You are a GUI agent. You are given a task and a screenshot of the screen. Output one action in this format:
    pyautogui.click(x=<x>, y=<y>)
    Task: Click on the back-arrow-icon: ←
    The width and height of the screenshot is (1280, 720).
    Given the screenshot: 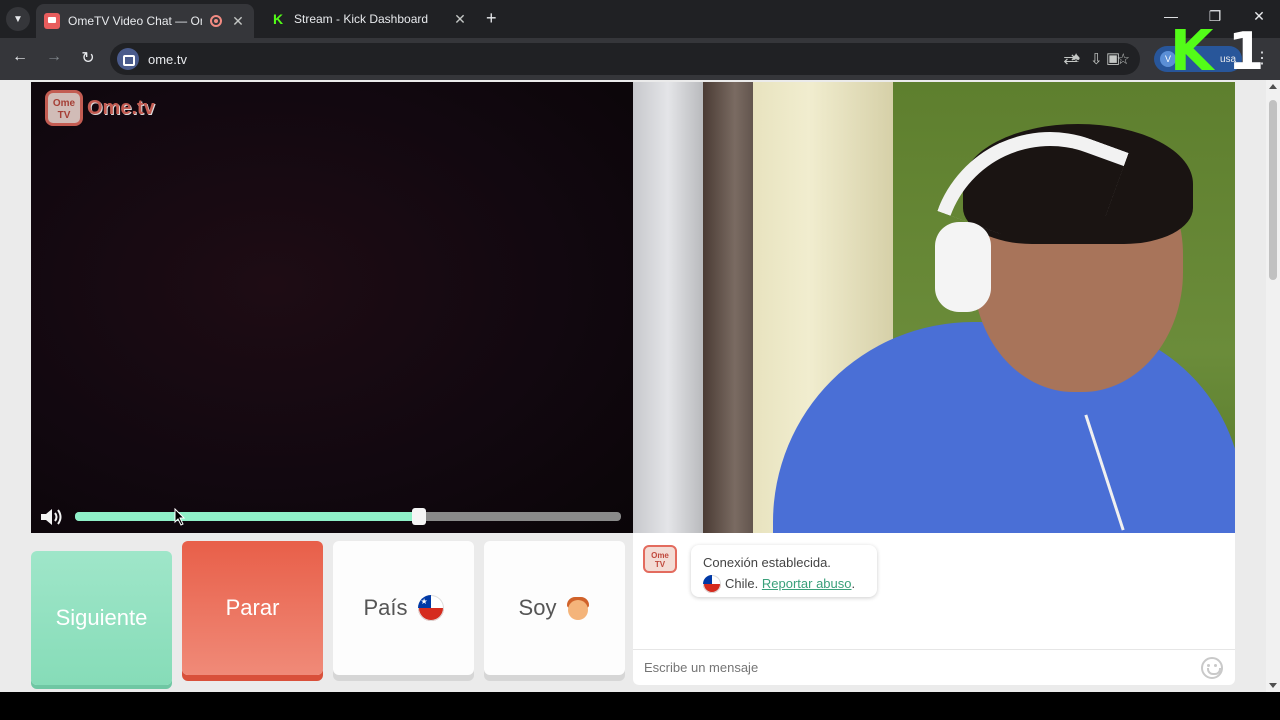 What is the action you would take?
    pyautogui.click(x=20, y=57)
    